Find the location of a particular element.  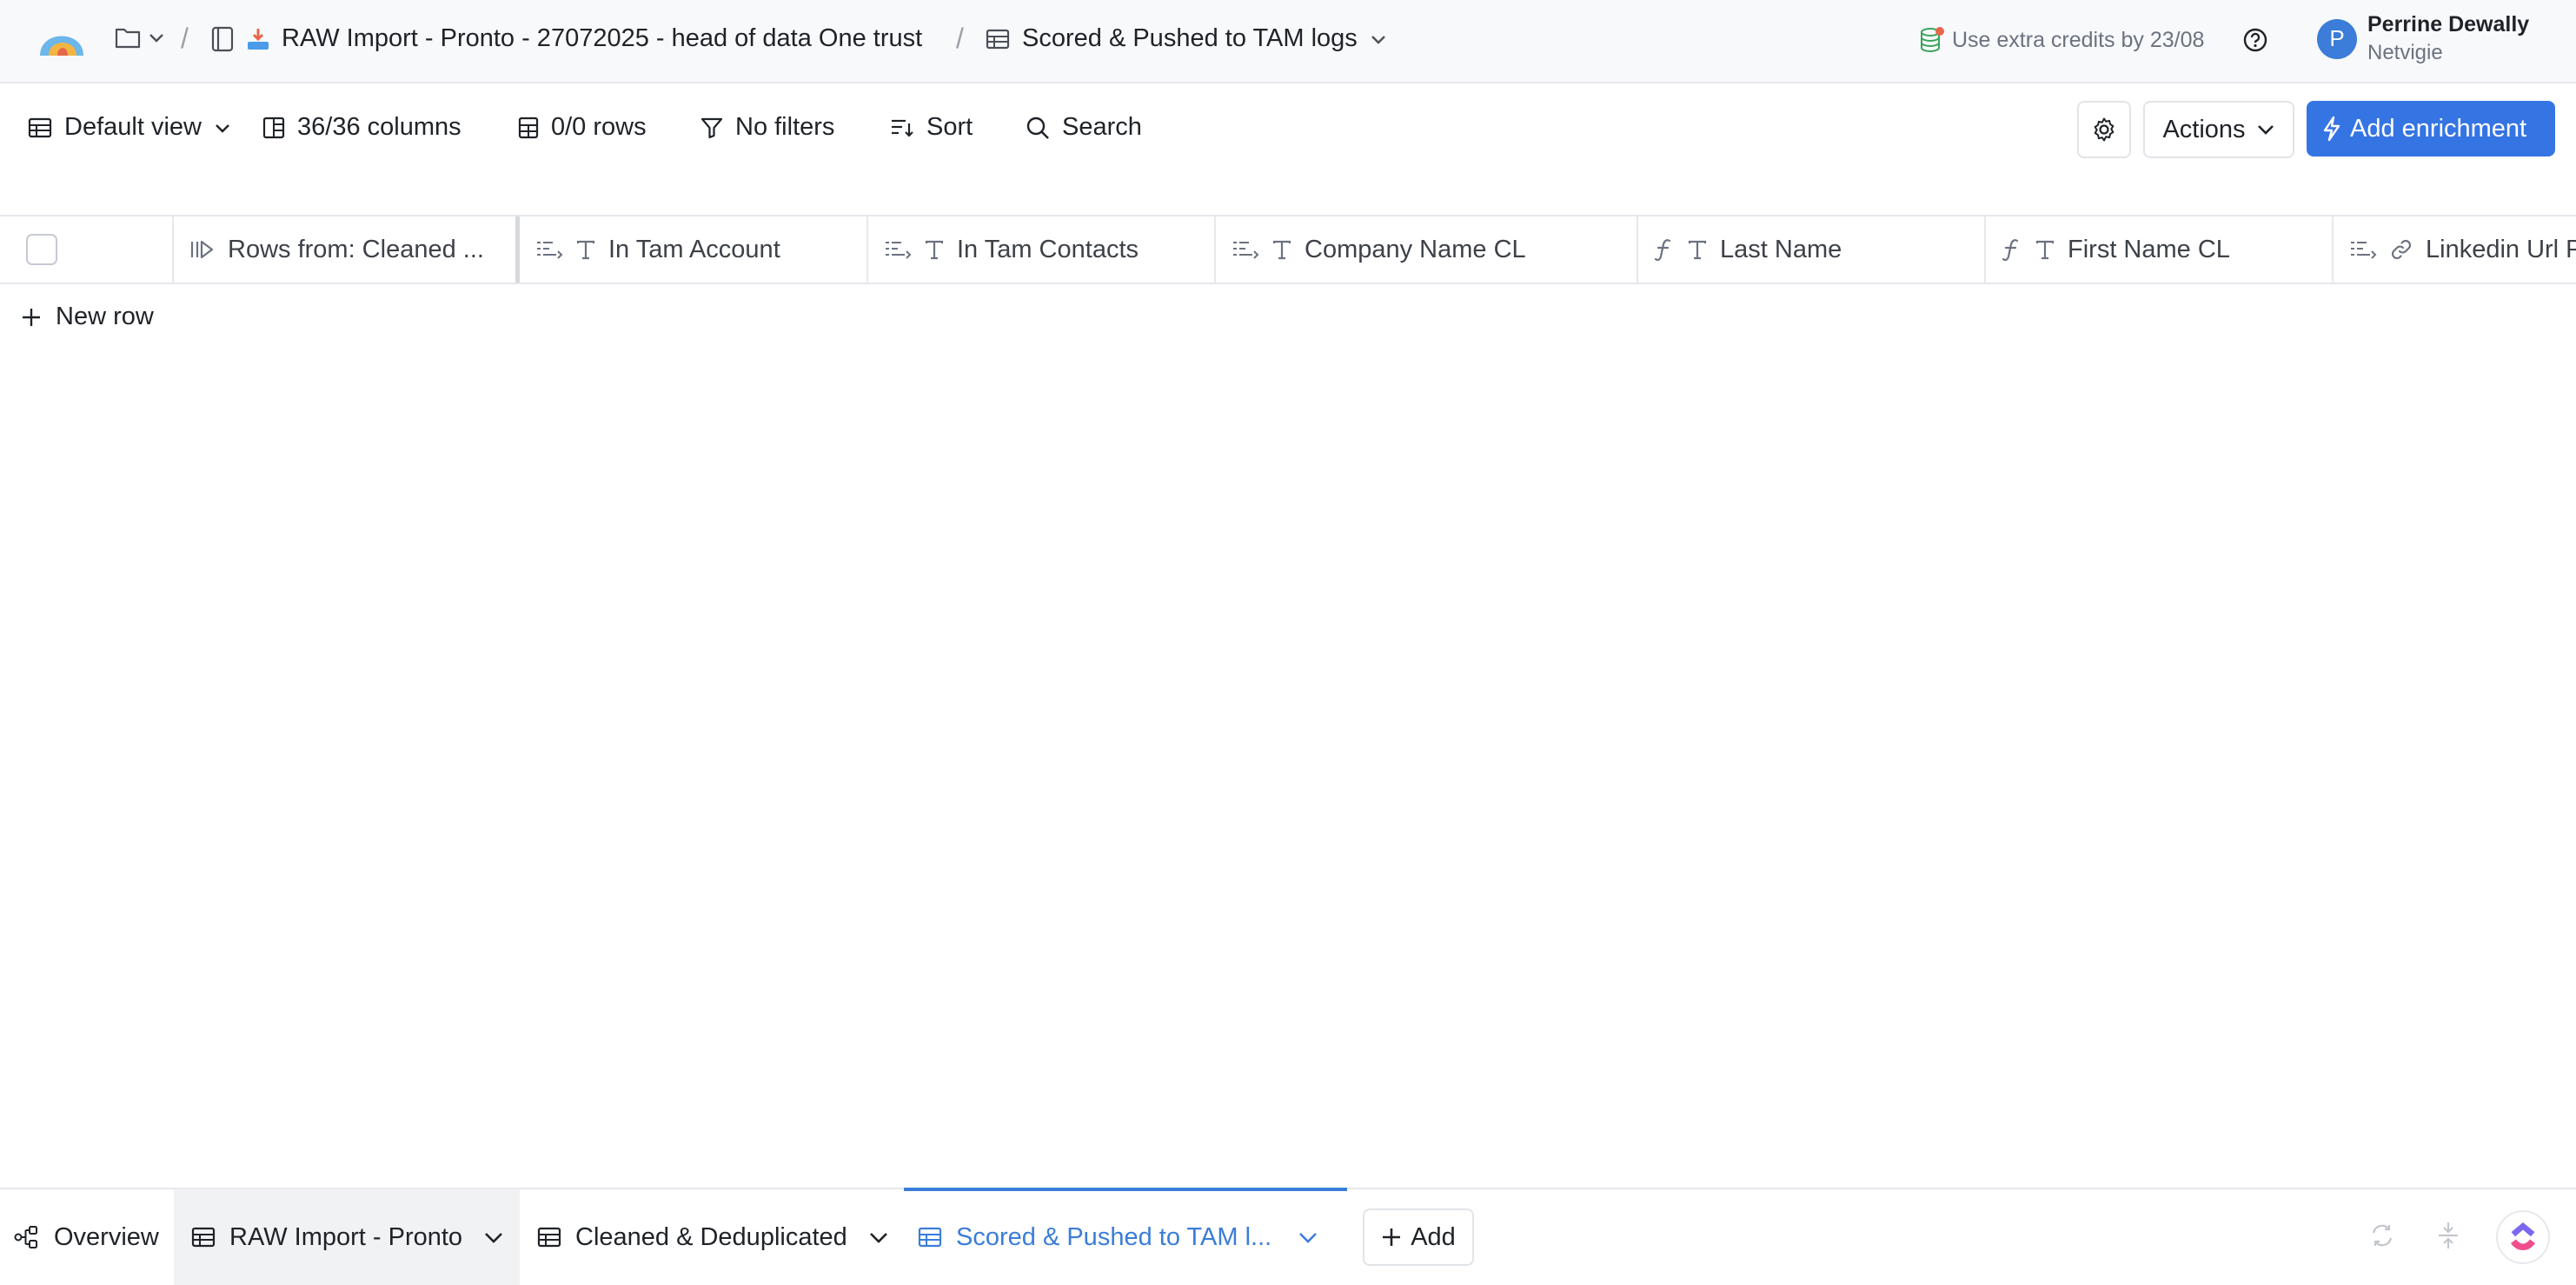

search-button: Search is located at coordinates (1084, 127).